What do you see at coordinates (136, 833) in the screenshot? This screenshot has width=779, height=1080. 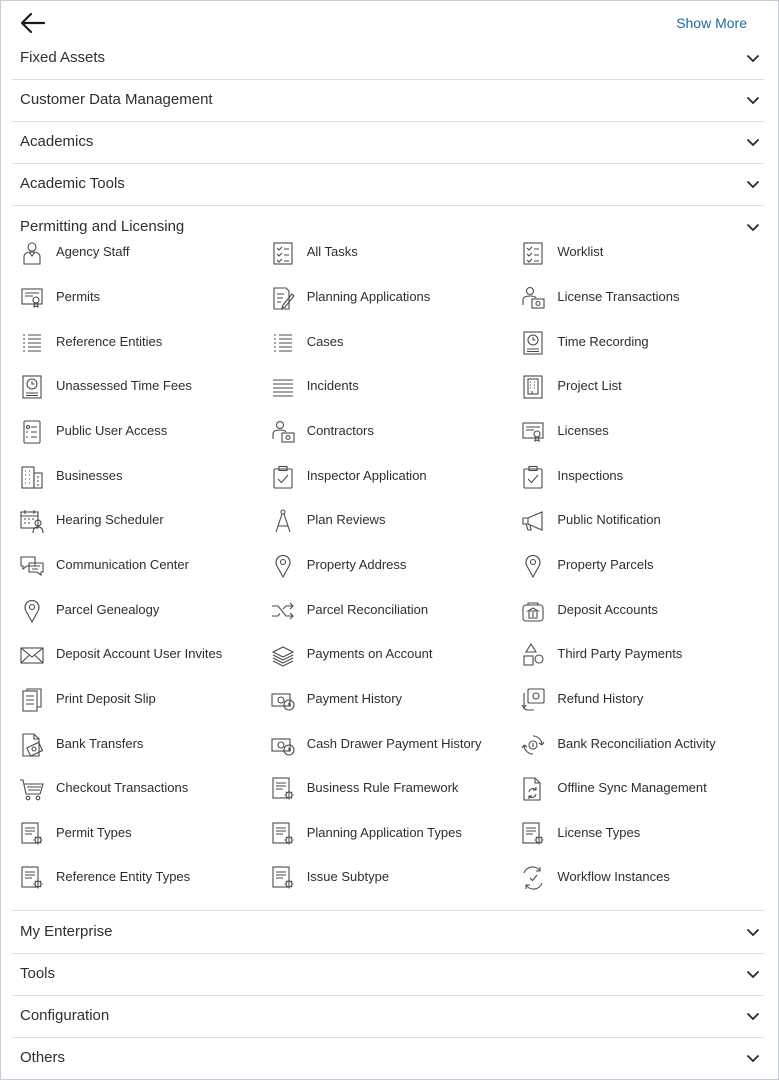 I see `menu-item-permit-types: Permit Types` at bounding box center [136, 833].